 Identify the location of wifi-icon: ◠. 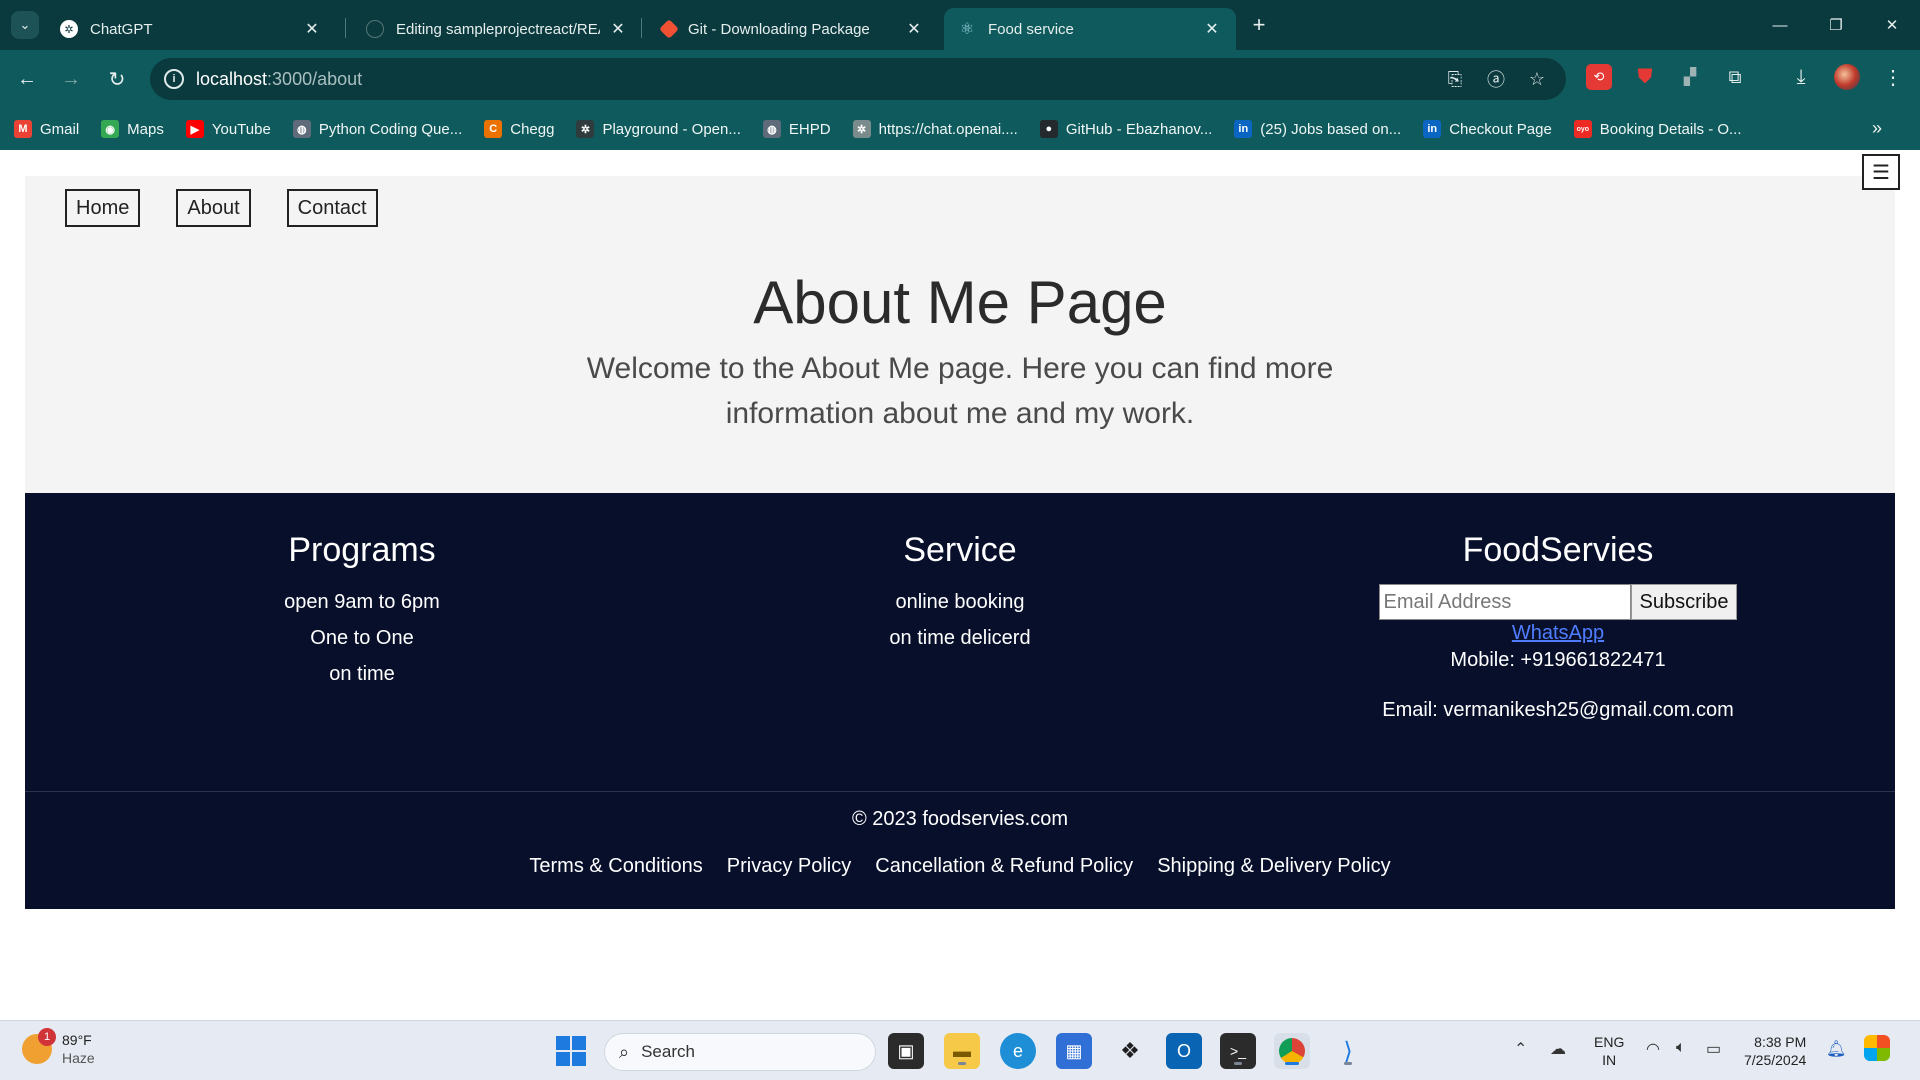
(1653, 1049).